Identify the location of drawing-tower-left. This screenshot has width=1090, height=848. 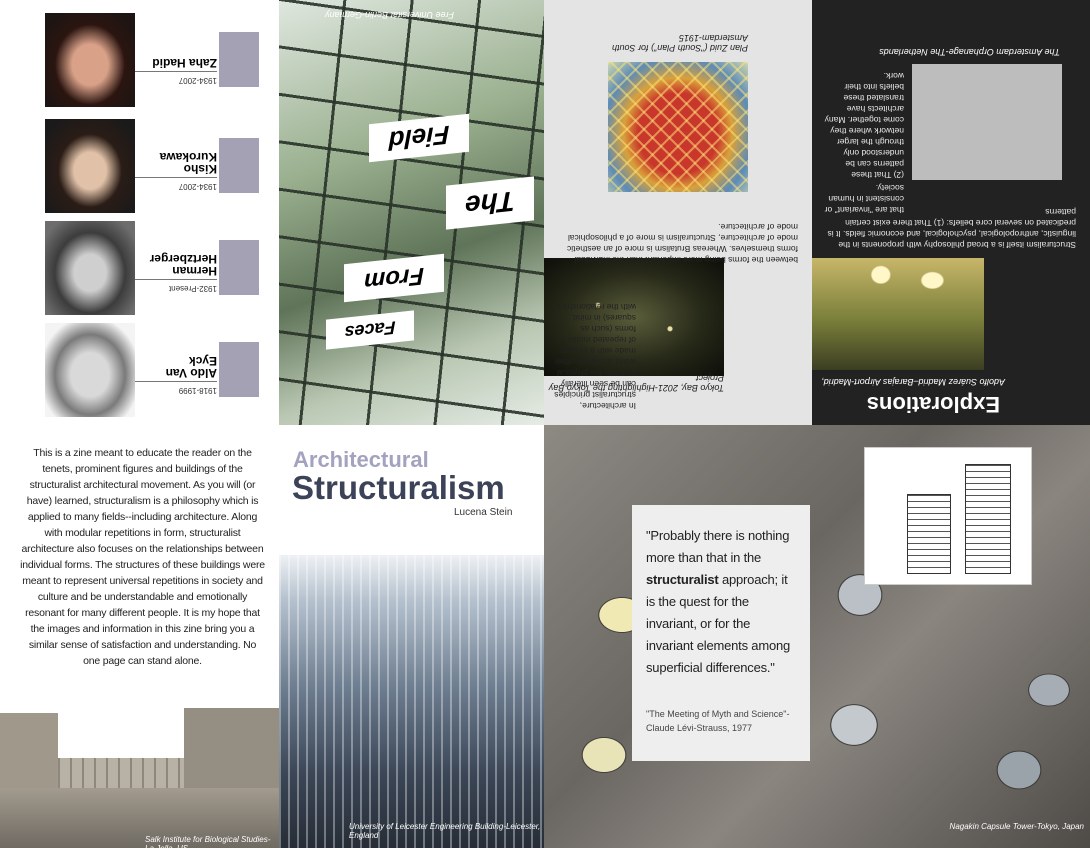
(929, 534).